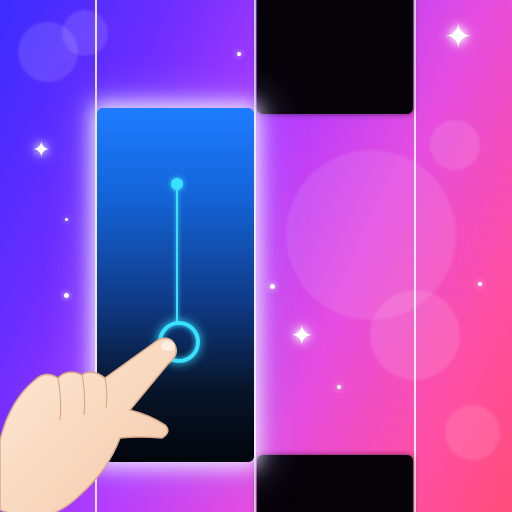 This screenshot has height=512, width=512. What do you see at coordinates (89, 424) in the screenshot?
I see `pointing-hand-icon` at bounding box center [89, 424].